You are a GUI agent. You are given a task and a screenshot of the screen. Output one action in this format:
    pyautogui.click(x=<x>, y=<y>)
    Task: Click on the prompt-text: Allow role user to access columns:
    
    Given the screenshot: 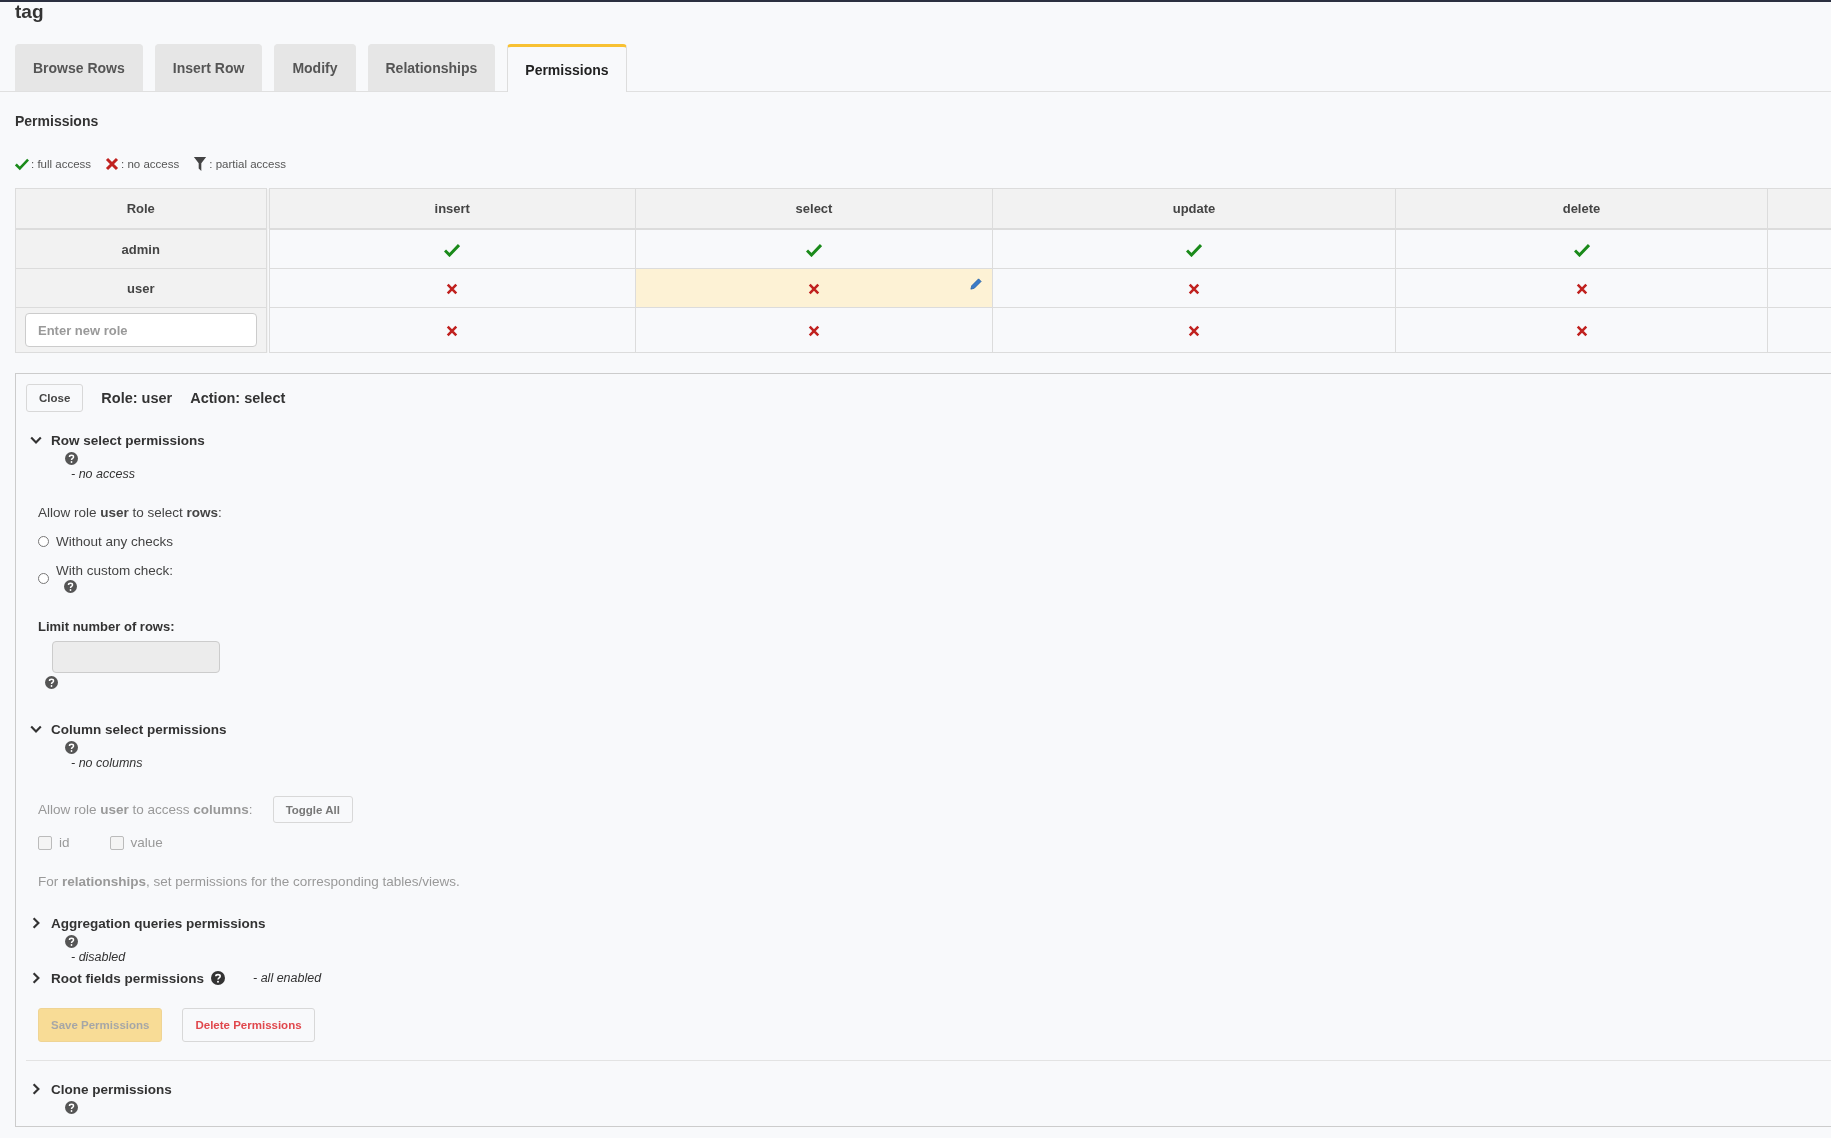 What is the action you would take?
    pyautogui.click(x=145, y=809)
    